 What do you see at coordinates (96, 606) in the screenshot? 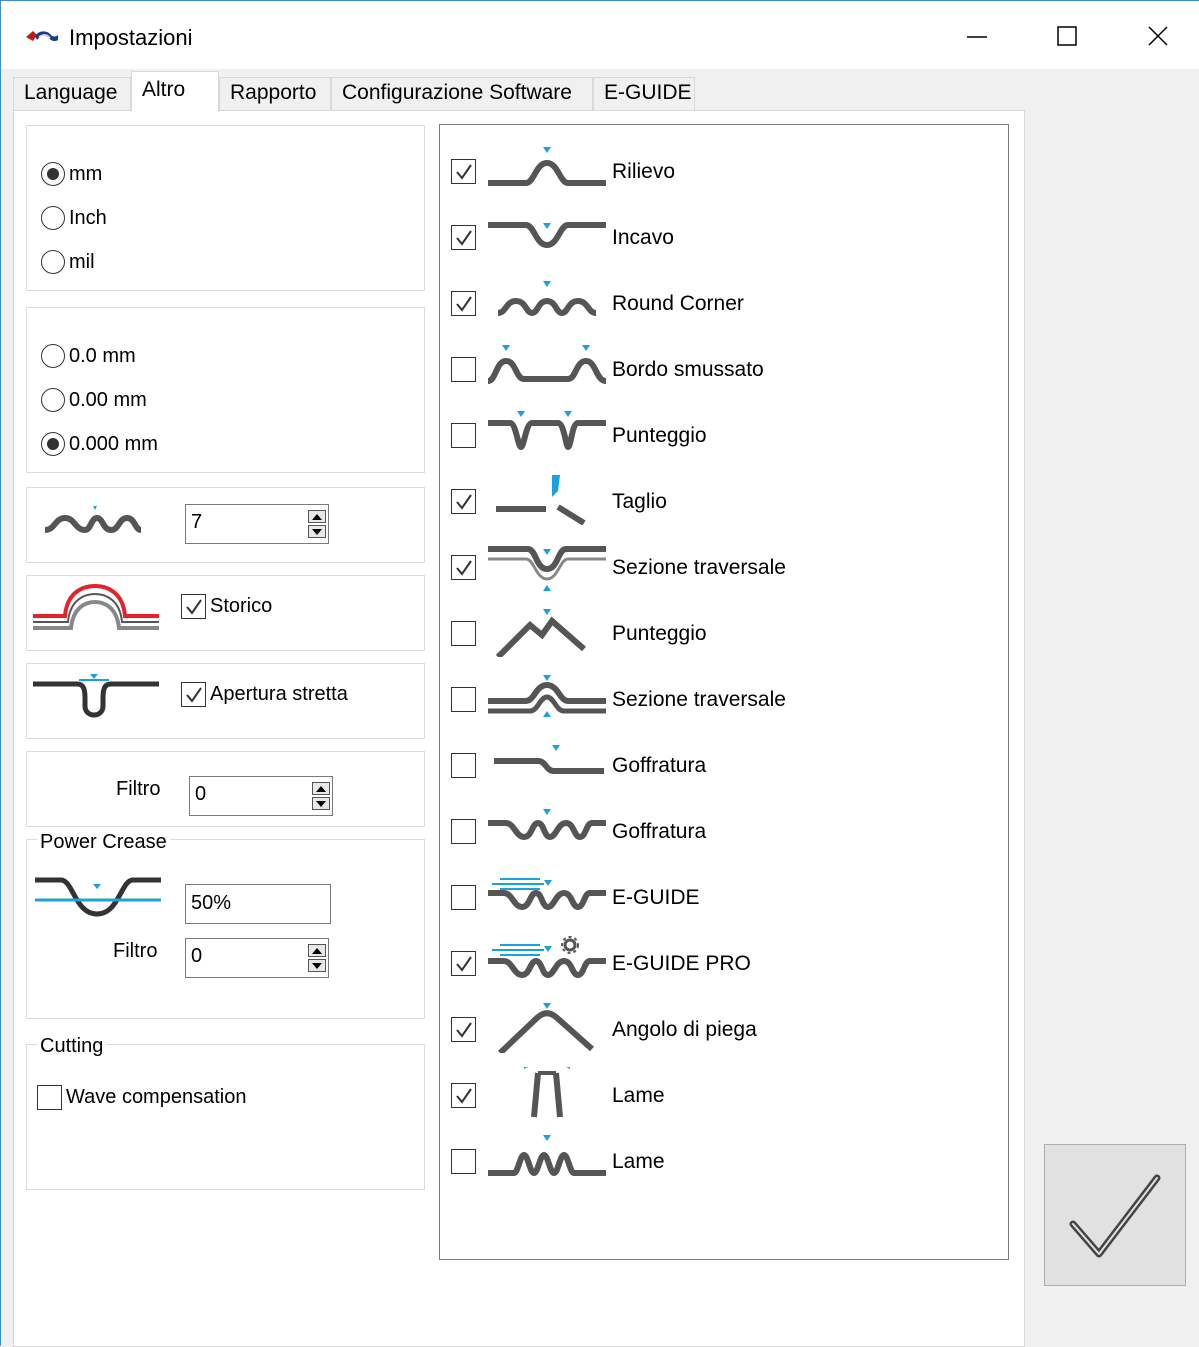
I see `history-bump-icon` at bounding box center [96, 606].